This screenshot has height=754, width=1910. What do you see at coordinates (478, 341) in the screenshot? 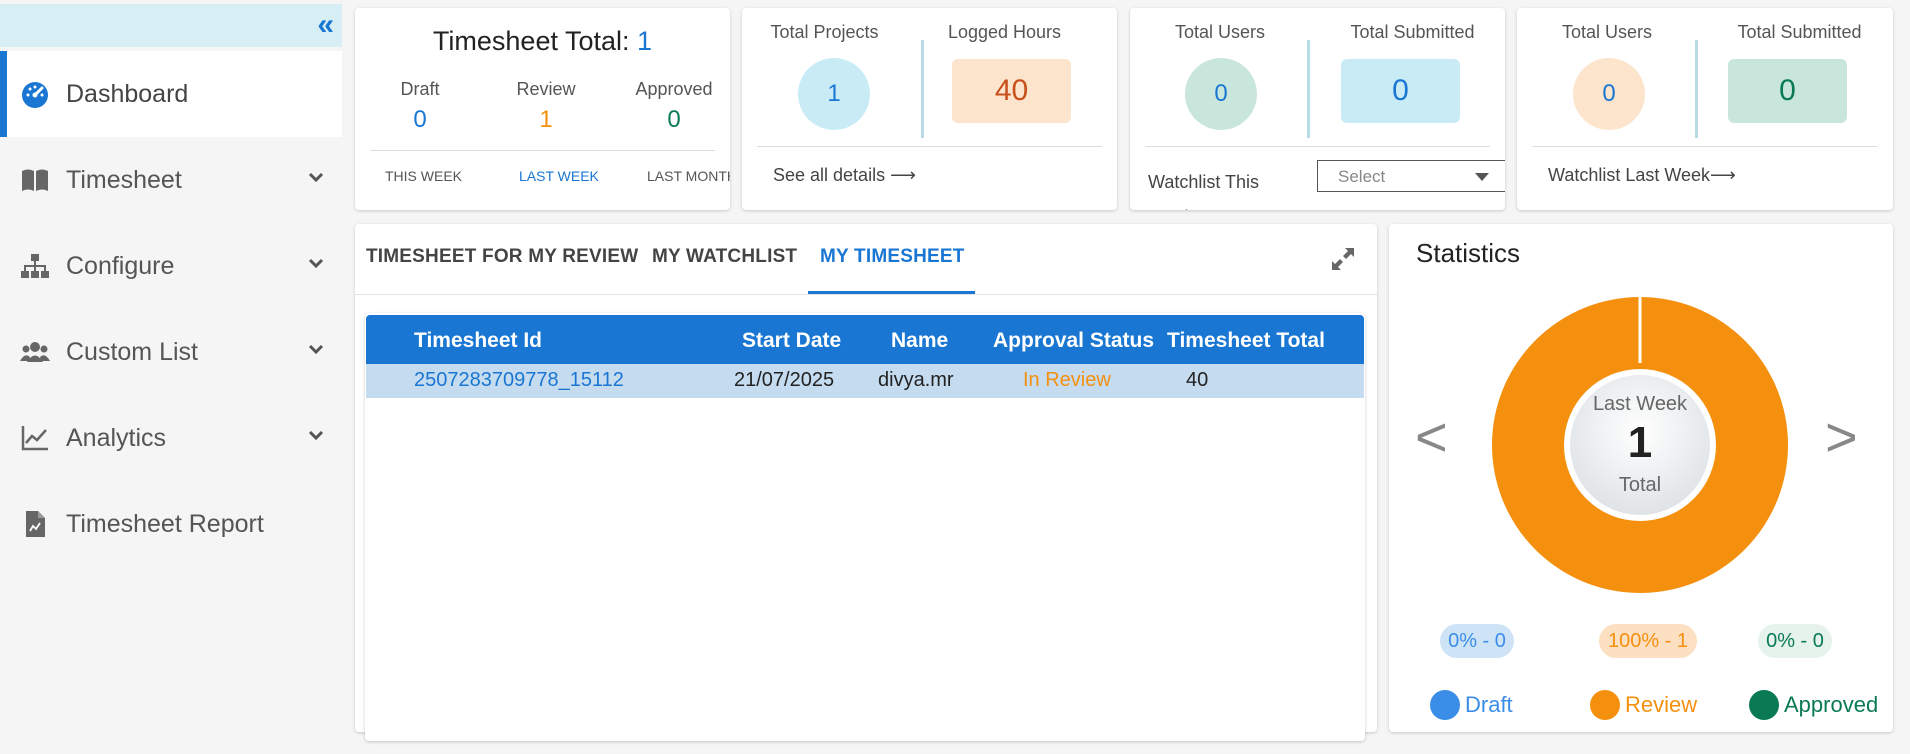
I see `column-header: Timesheet Id` at bounding box center [478, 341].